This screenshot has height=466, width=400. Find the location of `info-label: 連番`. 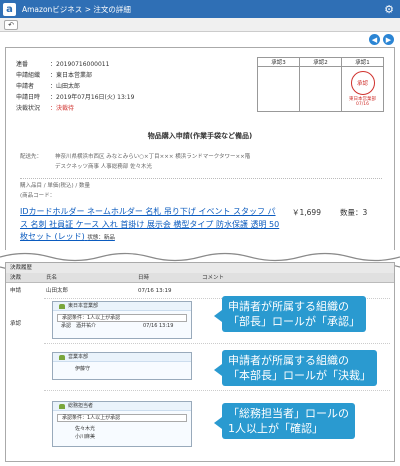

info-label: 連番 is located at coordinates (22, 64).